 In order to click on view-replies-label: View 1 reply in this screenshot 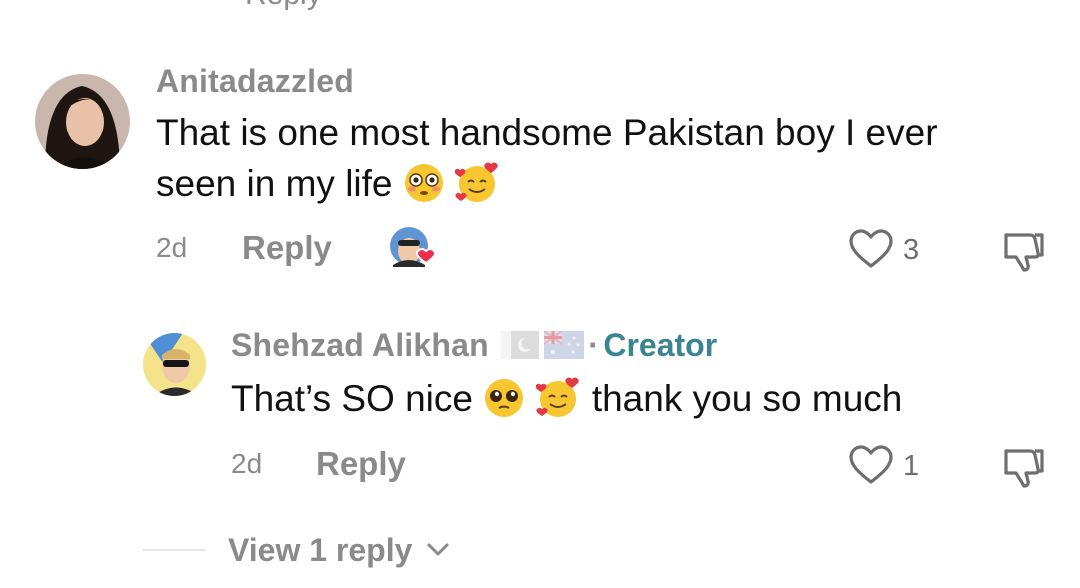, I will do `click(320, 550)`.